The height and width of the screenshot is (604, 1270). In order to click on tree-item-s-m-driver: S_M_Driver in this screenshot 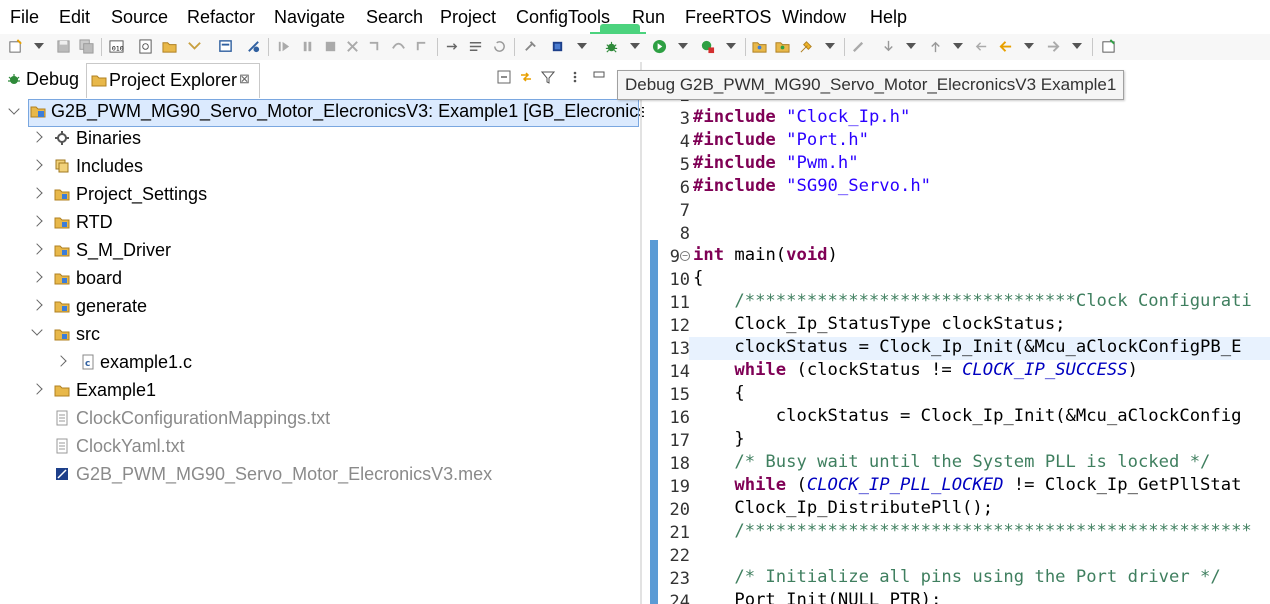, I will do `click(320, 251)`.